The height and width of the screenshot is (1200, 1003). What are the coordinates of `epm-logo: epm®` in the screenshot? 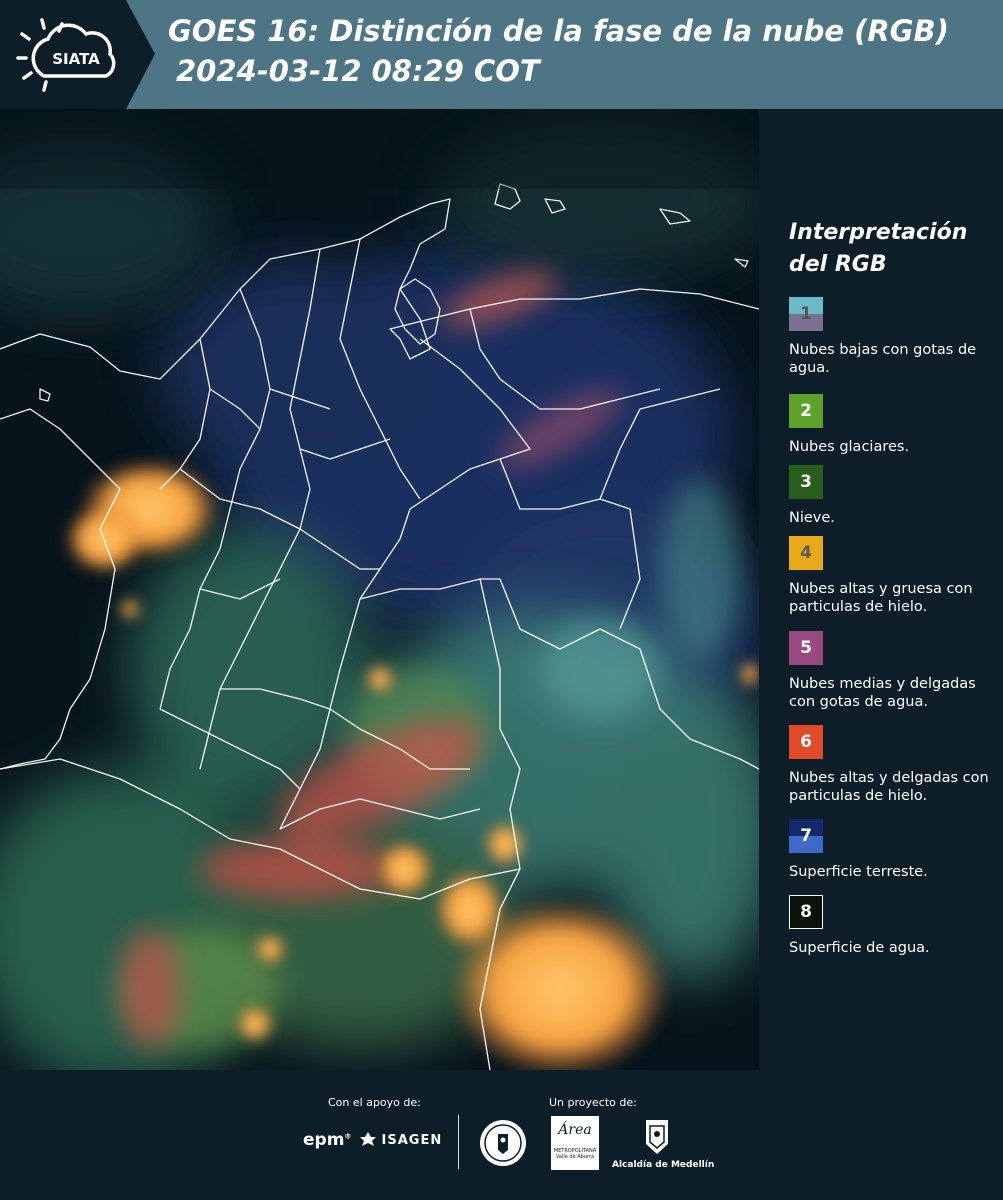 It's located at (327, 1140).